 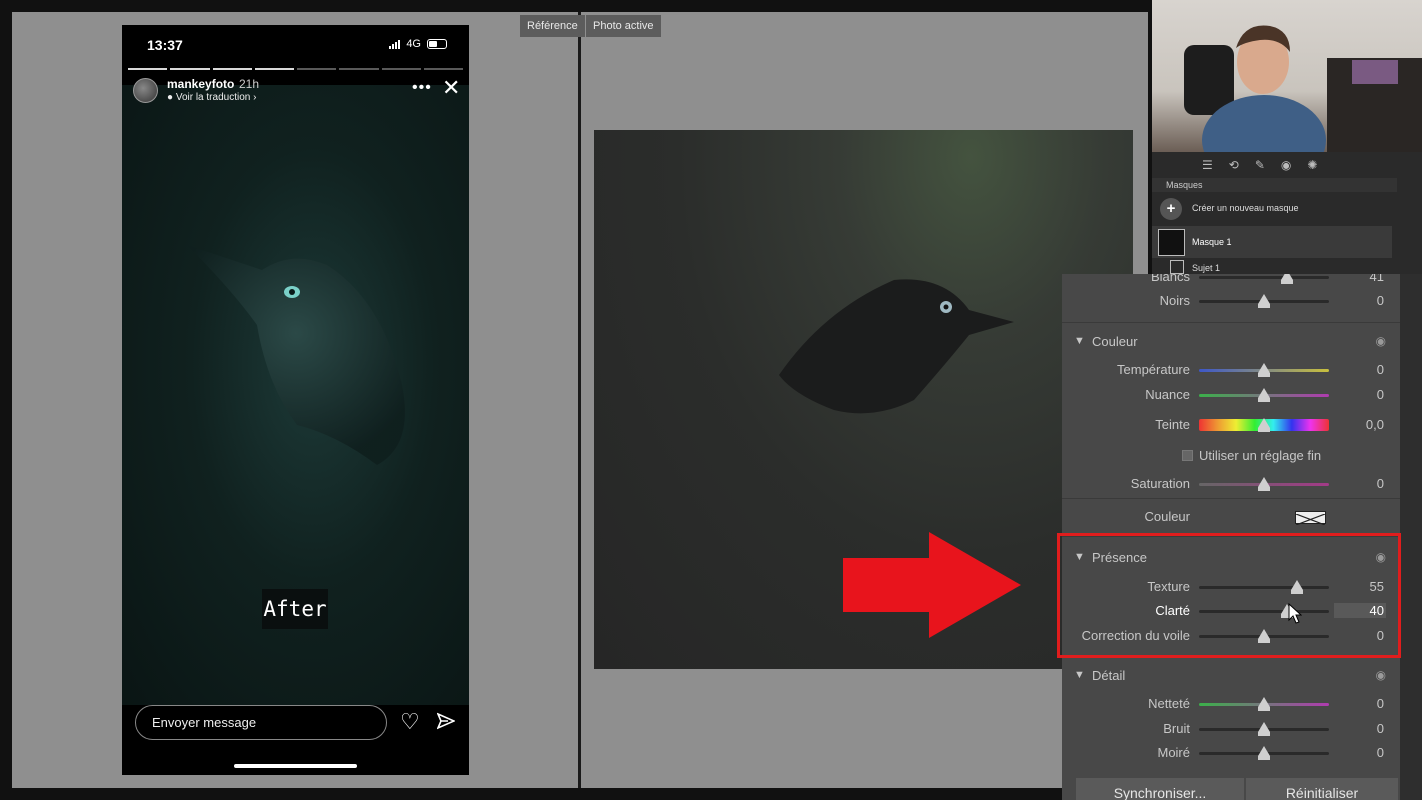 I want to click on status-indicators: 4G, so click(x=418, y=44).